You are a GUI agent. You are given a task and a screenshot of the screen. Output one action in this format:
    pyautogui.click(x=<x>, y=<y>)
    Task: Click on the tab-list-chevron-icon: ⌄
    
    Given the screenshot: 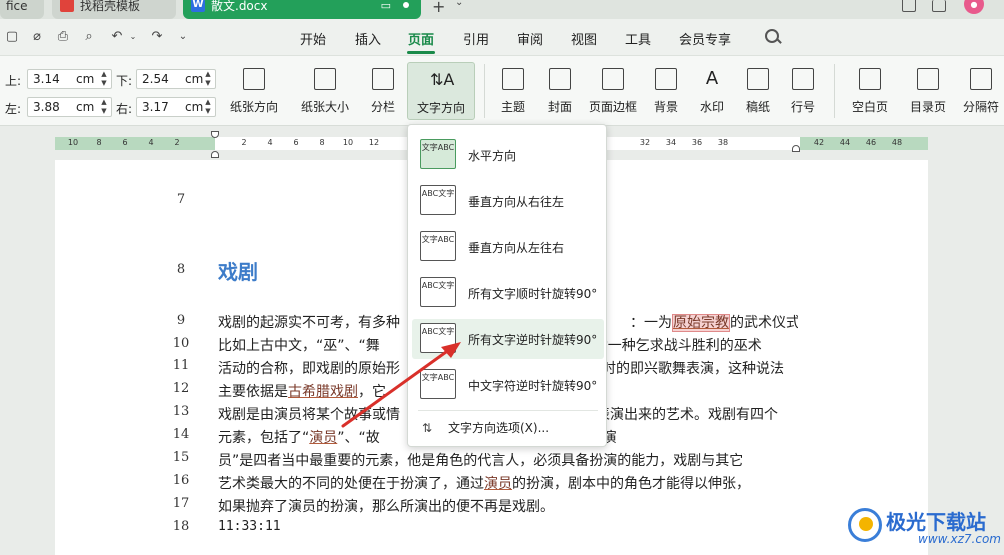 What is the action you would take?
    pyautogui.click(x=459, y=4)
    